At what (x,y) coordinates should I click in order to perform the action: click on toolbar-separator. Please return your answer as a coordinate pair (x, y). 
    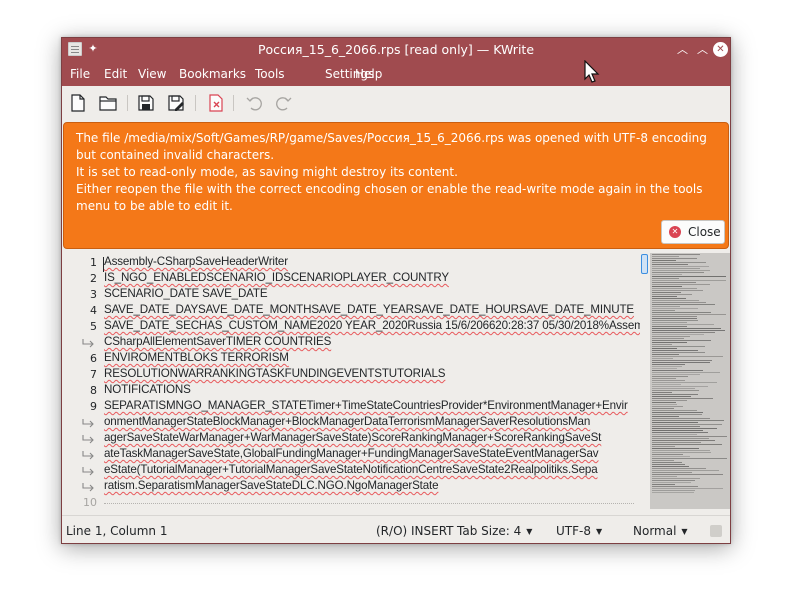
    Looking at the image, I should click on (195, 103).